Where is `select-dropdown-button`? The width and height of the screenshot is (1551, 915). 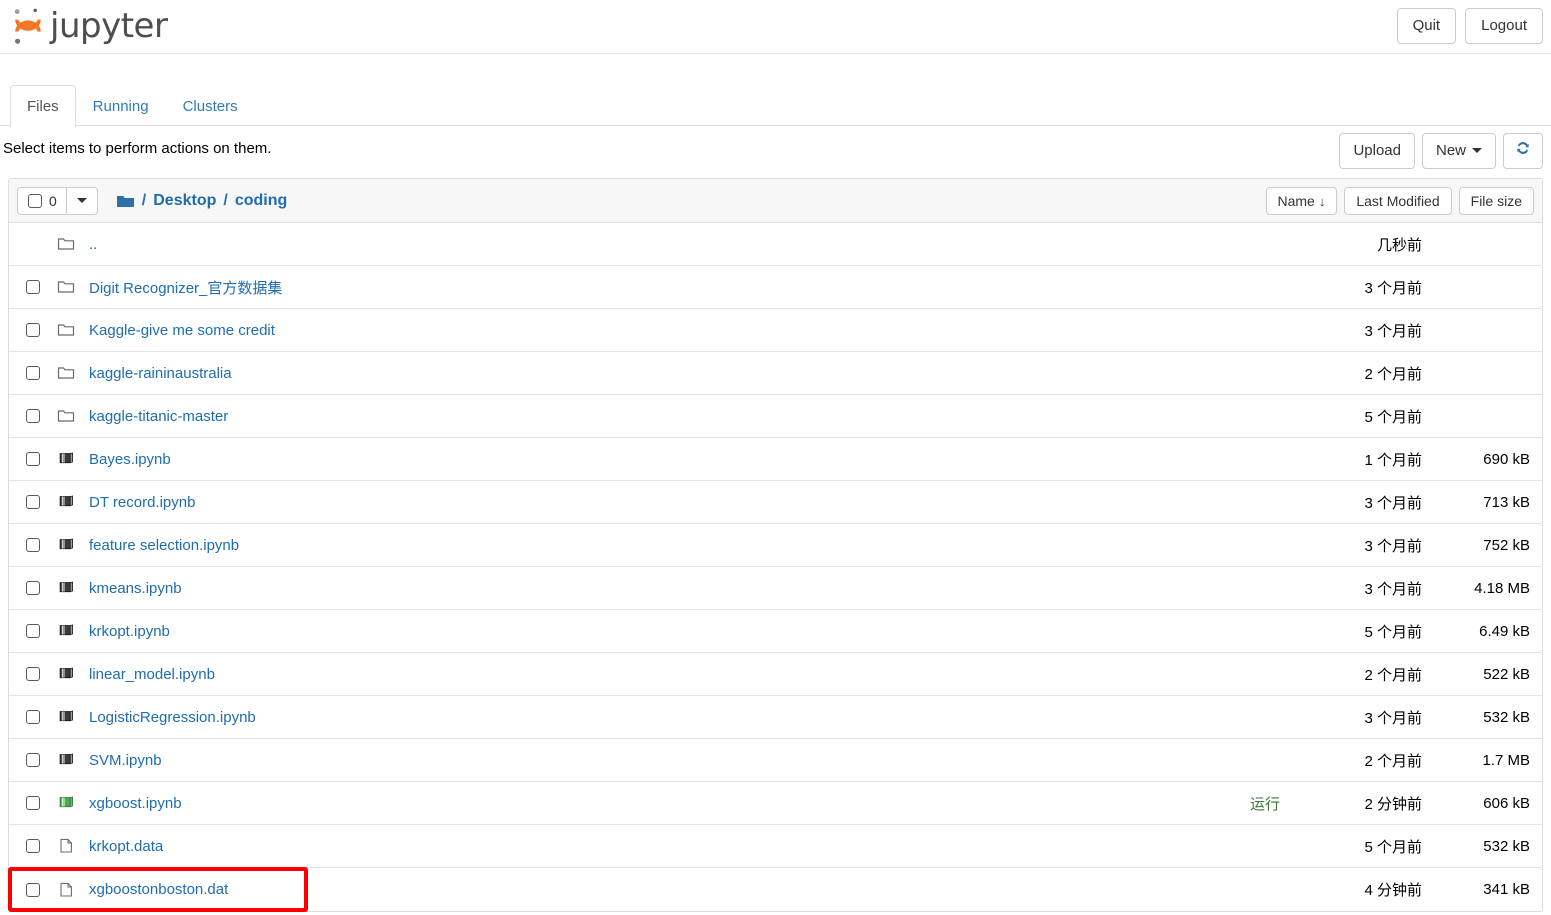 select-dropdown-button is located at coordinates (81, 200).